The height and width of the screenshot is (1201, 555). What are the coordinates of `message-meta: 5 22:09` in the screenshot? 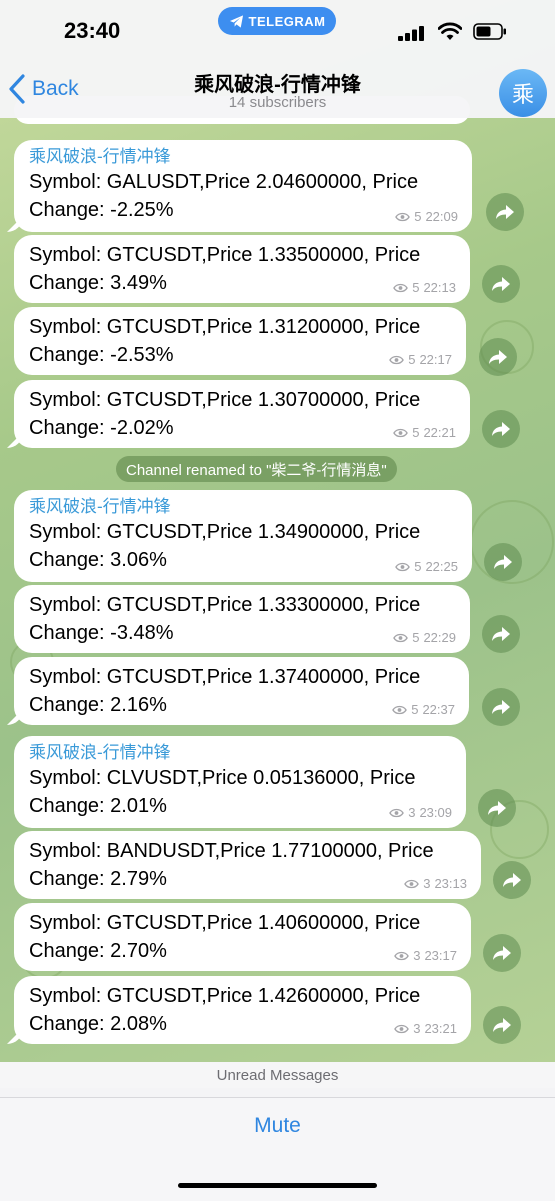 It's located at (426, 216).